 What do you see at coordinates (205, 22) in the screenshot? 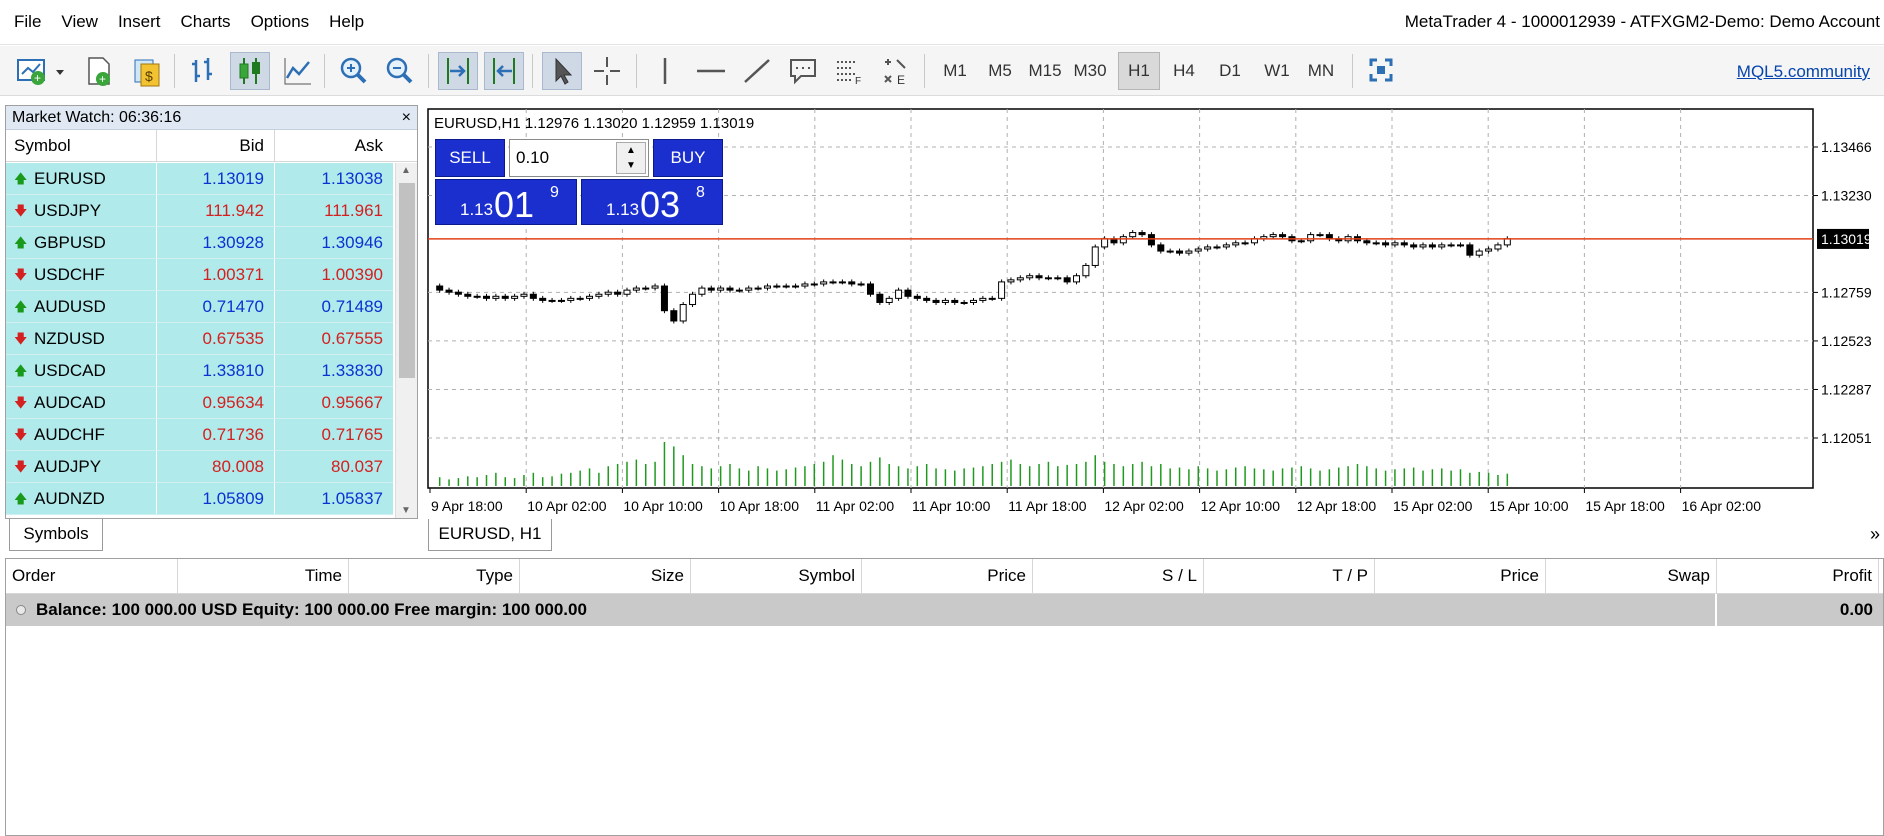
I see `menu-charts: Charts` at bounding box center [205, 22].